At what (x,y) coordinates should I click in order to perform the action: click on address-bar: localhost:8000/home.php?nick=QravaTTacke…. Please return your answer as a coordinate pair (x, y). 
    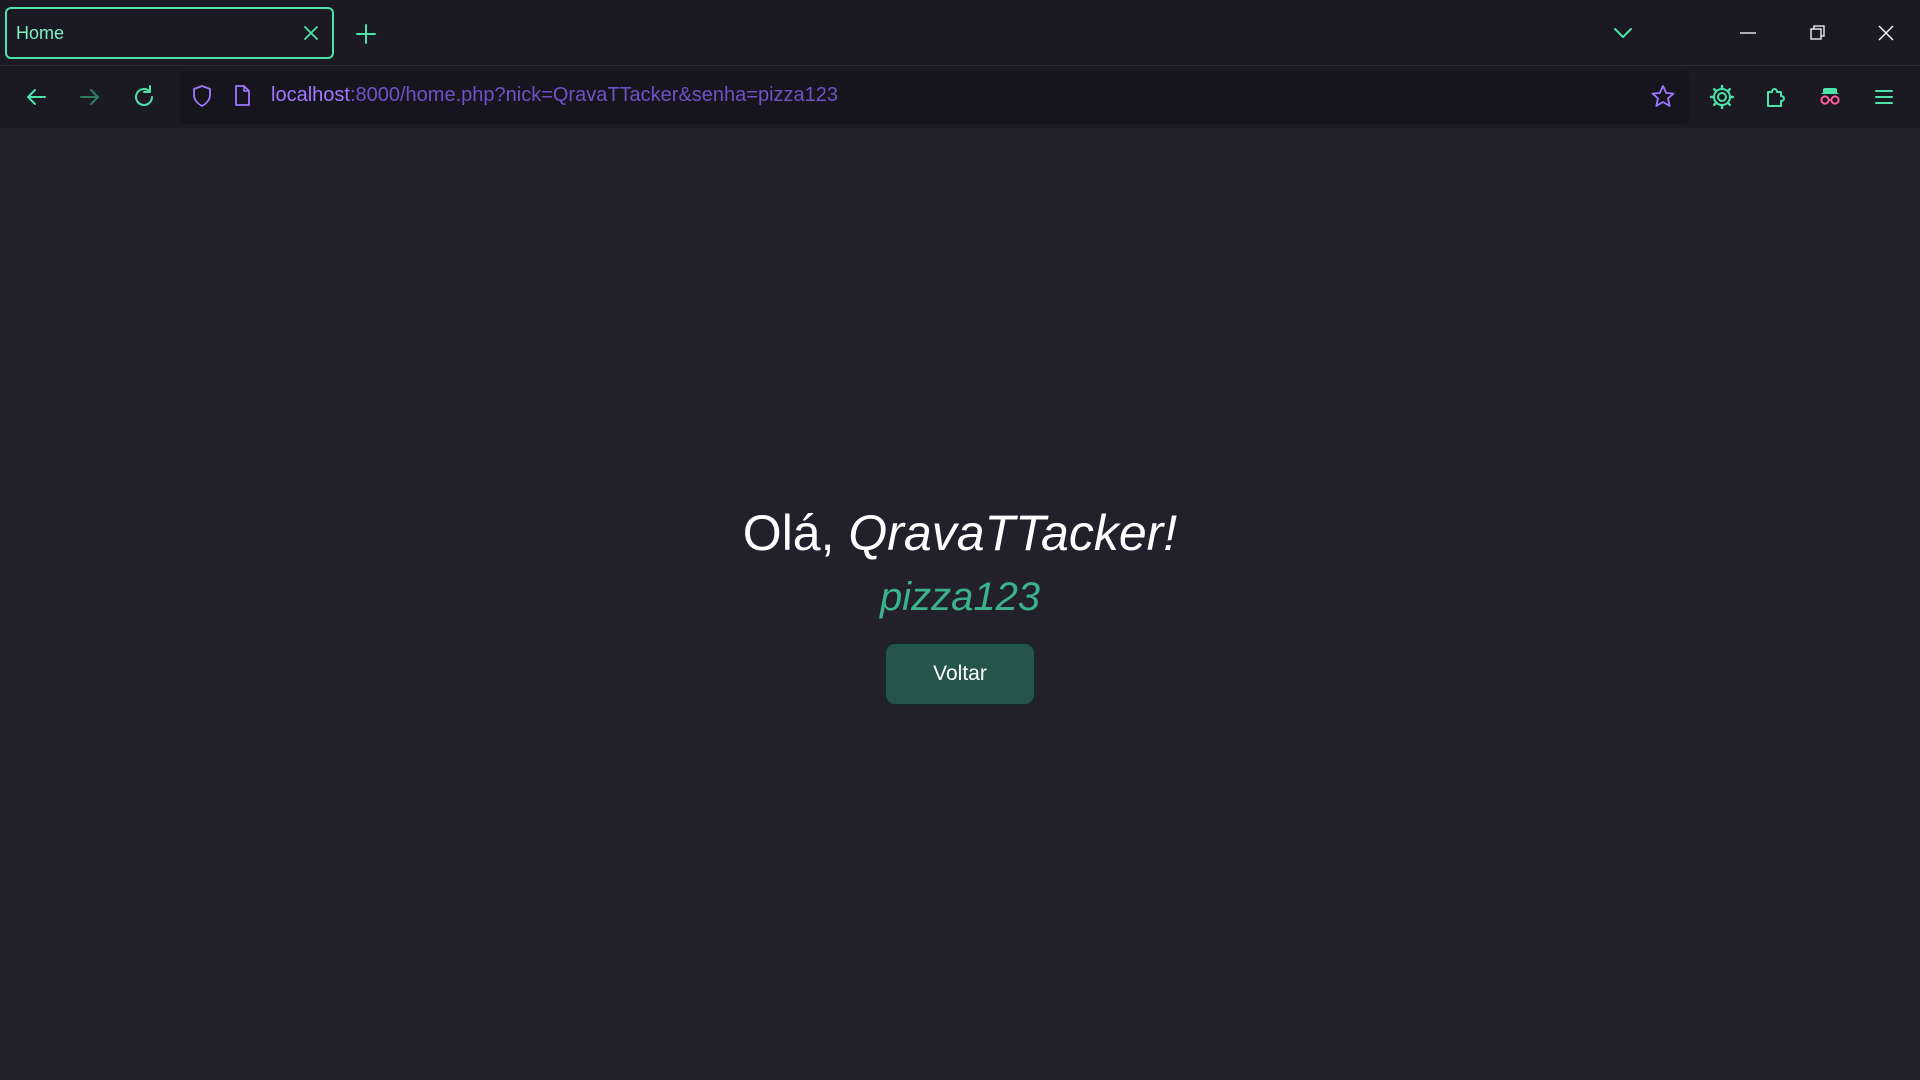
    Looking at the image, I should click on (934, 97).